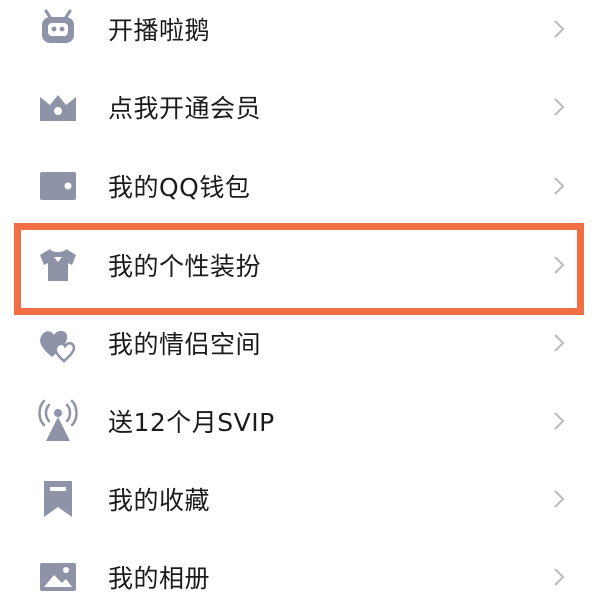  What do you see at coordinates (179, 187) in the screenshot?
I see `menu-item-label: 我的QQ钱包` at bounding box center [179, 187].